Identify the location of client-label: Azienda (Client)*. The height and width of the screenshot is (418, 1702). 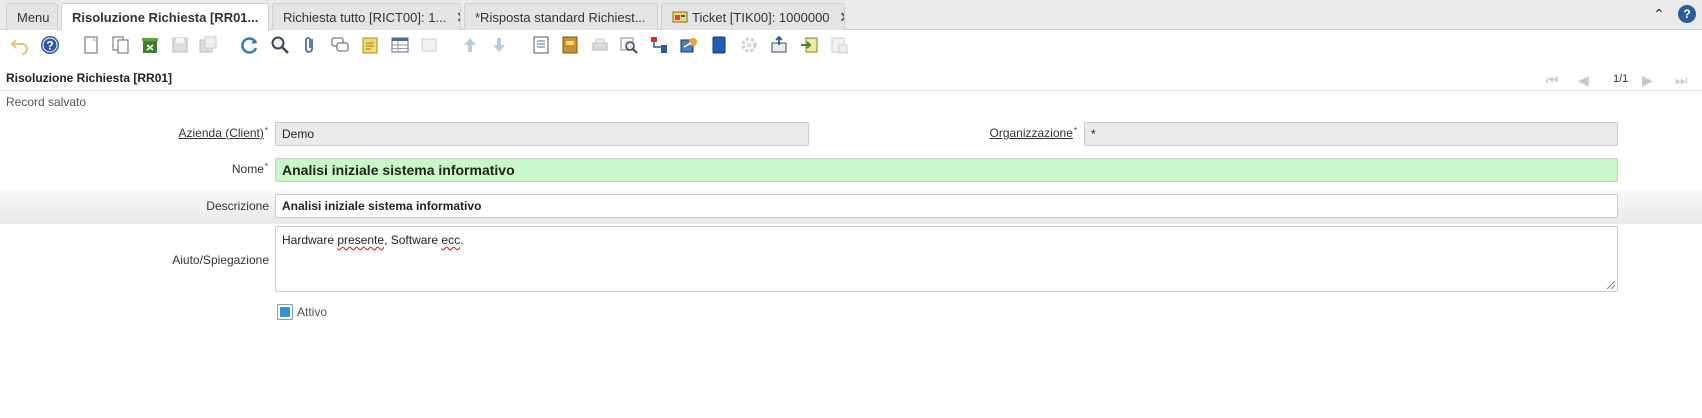
(223, 133).